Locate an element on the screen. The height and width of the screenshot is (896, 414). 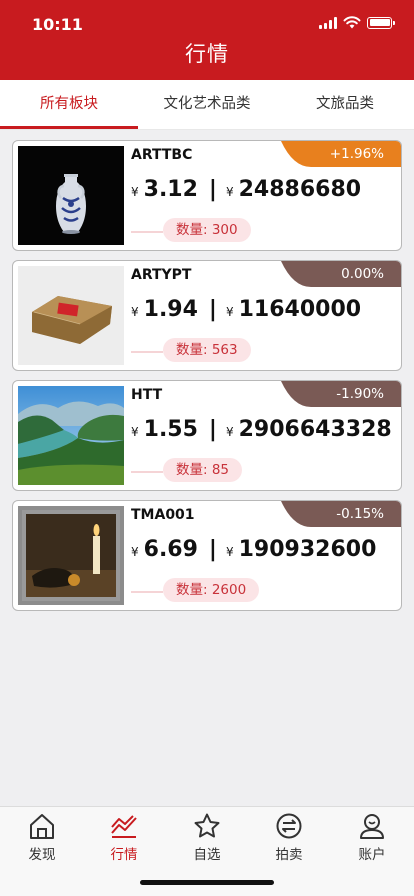
tab-culture-art: 文化艺术品类 is located at coordinates (207, 104).